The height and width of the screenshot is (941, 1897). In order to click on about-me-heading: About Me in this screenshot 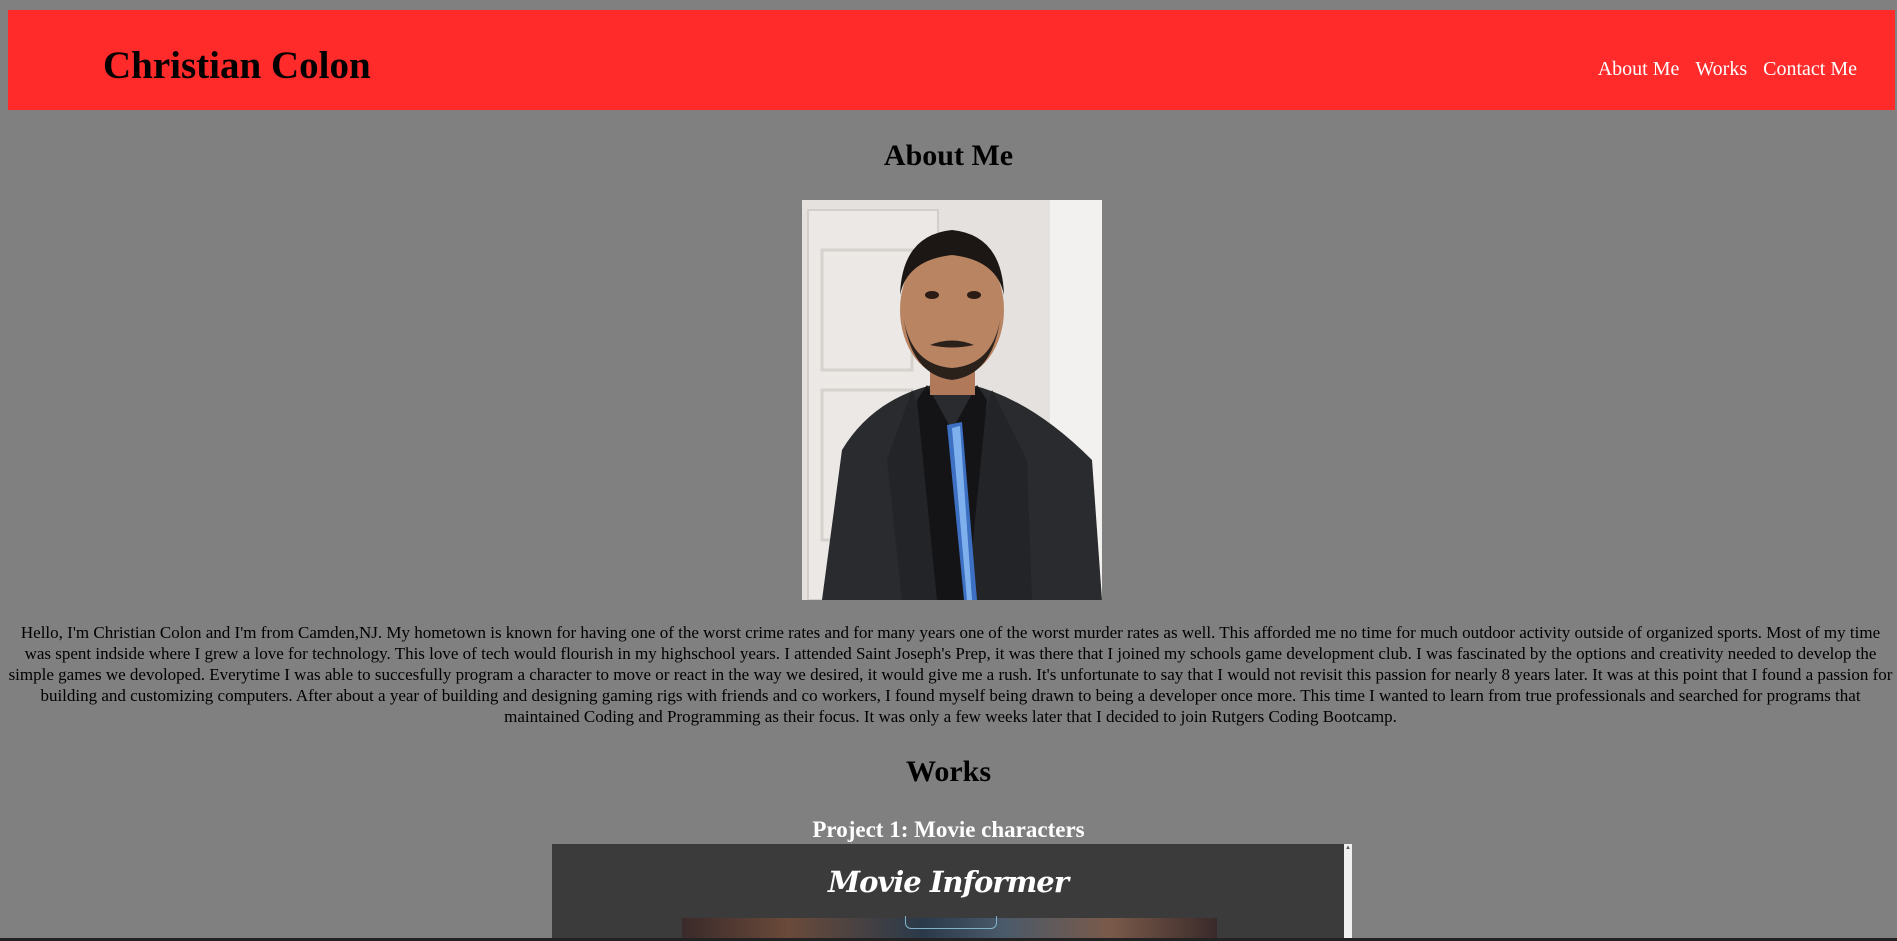, I will do `click(948, 155)`.